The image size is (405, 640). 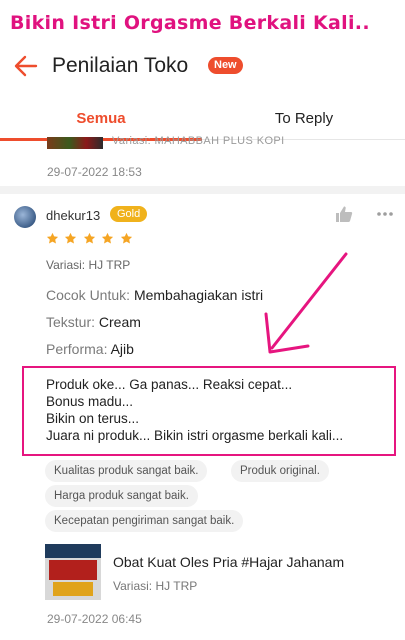 I want to click on attribute-key: Tekstur:, so click(x=71, y=322).